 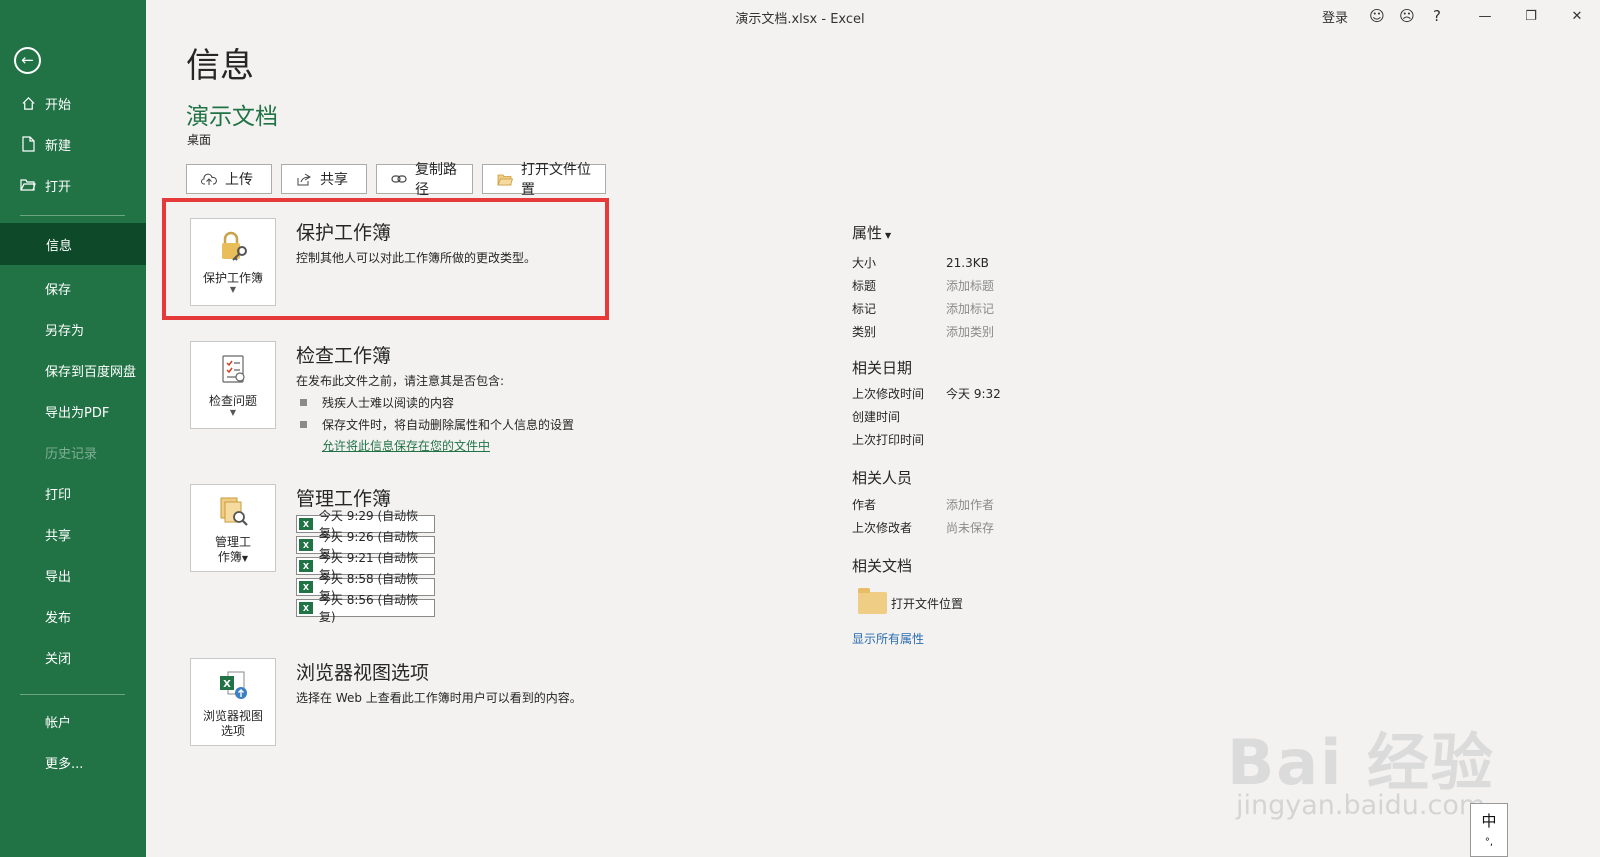 What do you see at coordinates (872, 601) in the screenshot?
I see `folder-icon` at bounding box center [872, 601].